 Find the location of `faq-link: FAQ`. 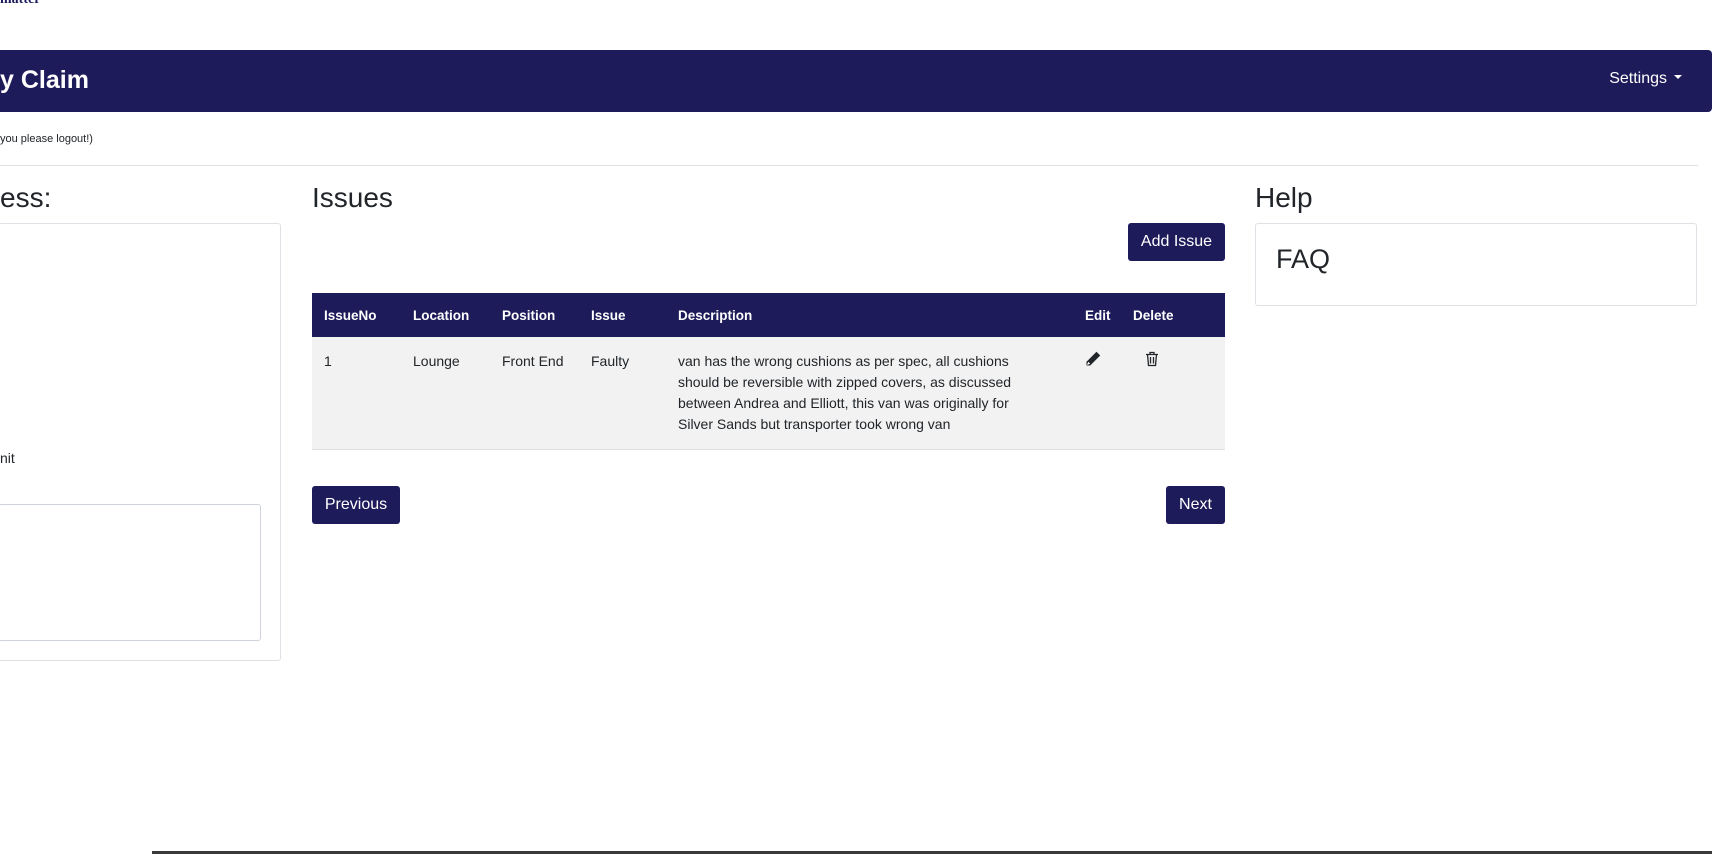

faq-link: FAQ is located at coordinates (1303, 259).